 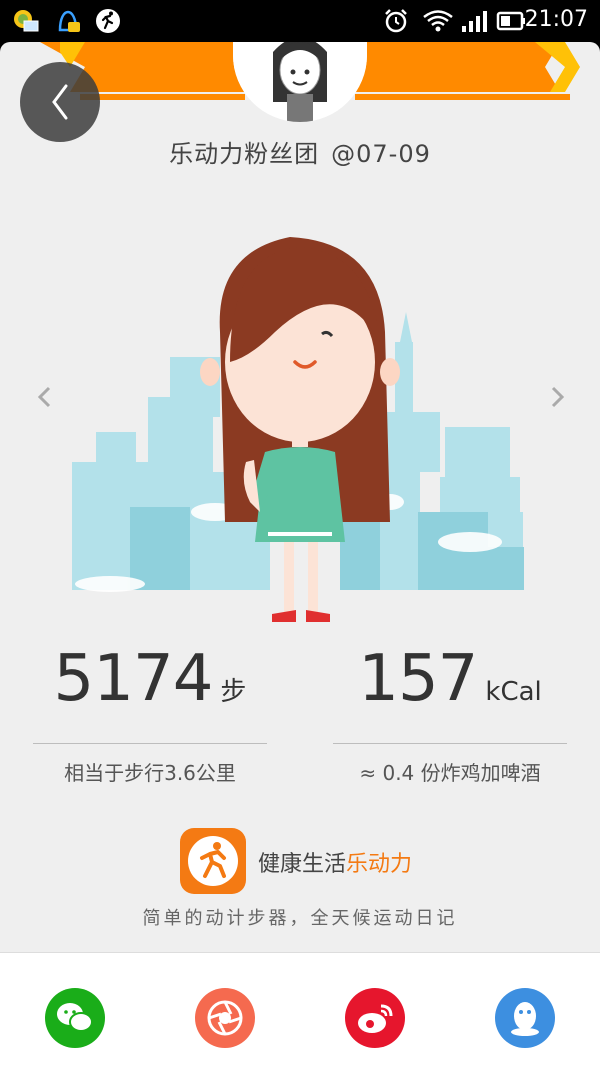 What do you see at coordinates (302, 864) in the screenshot?
I see `brand-prefix: 健康生活` at bounding box center [302, 864].